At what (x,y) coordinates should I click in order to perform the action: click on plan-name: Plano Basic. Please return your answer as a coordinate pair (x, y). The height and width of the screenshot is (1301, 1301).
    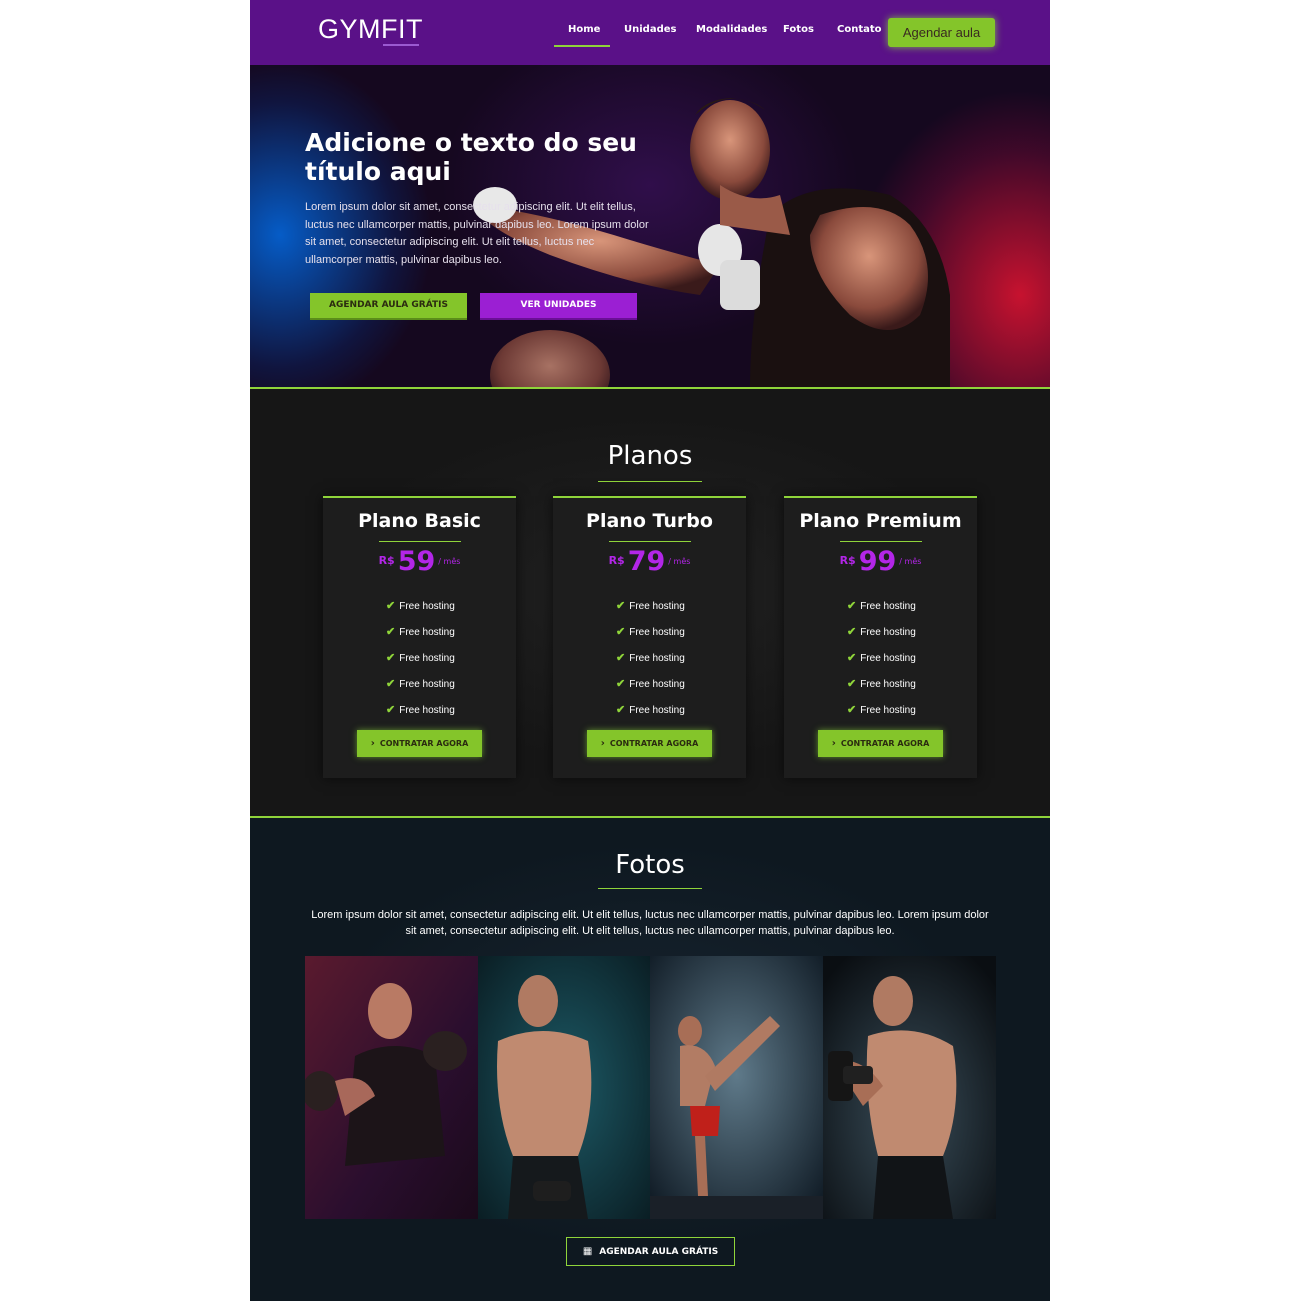
    Looking at the image, I should click on (419, 521).